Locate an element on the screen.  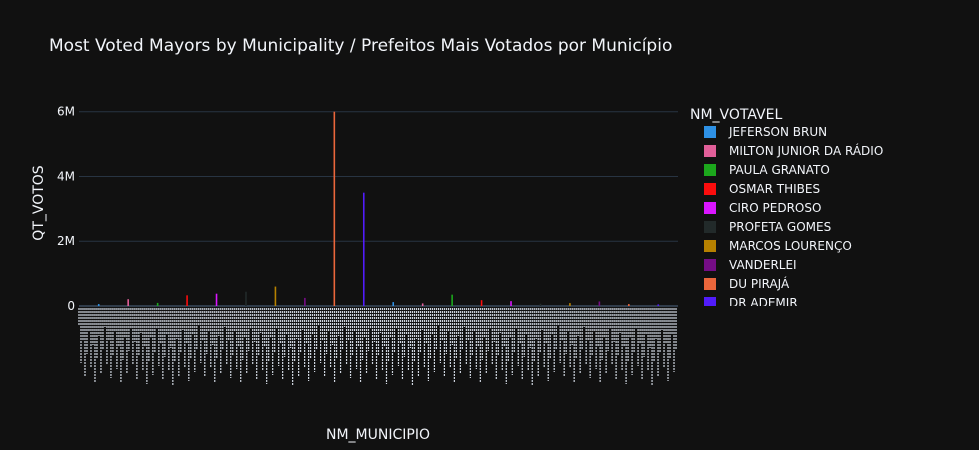
legend-label: PAULA GRANATO is located at coordinates (779, 170).